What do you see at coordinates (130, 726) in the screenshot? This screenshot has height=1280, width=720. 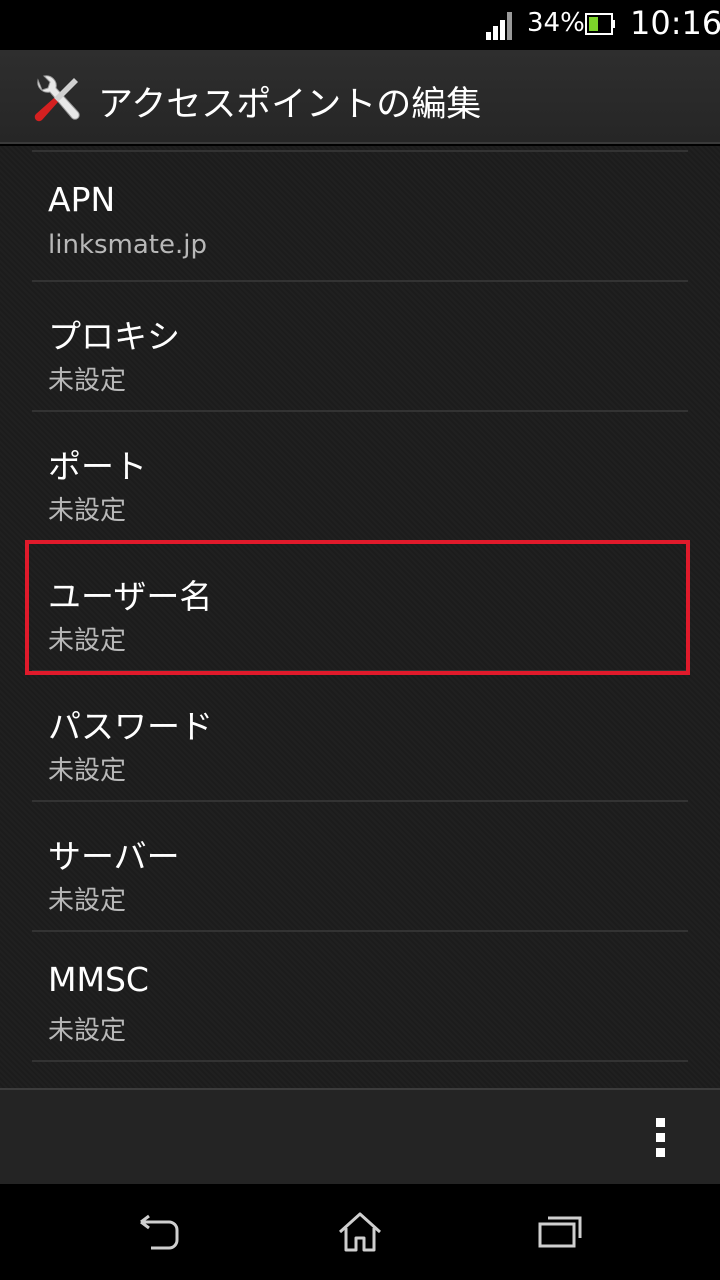 I see `setting-title: パスワード` at bounding box center [130, 726].